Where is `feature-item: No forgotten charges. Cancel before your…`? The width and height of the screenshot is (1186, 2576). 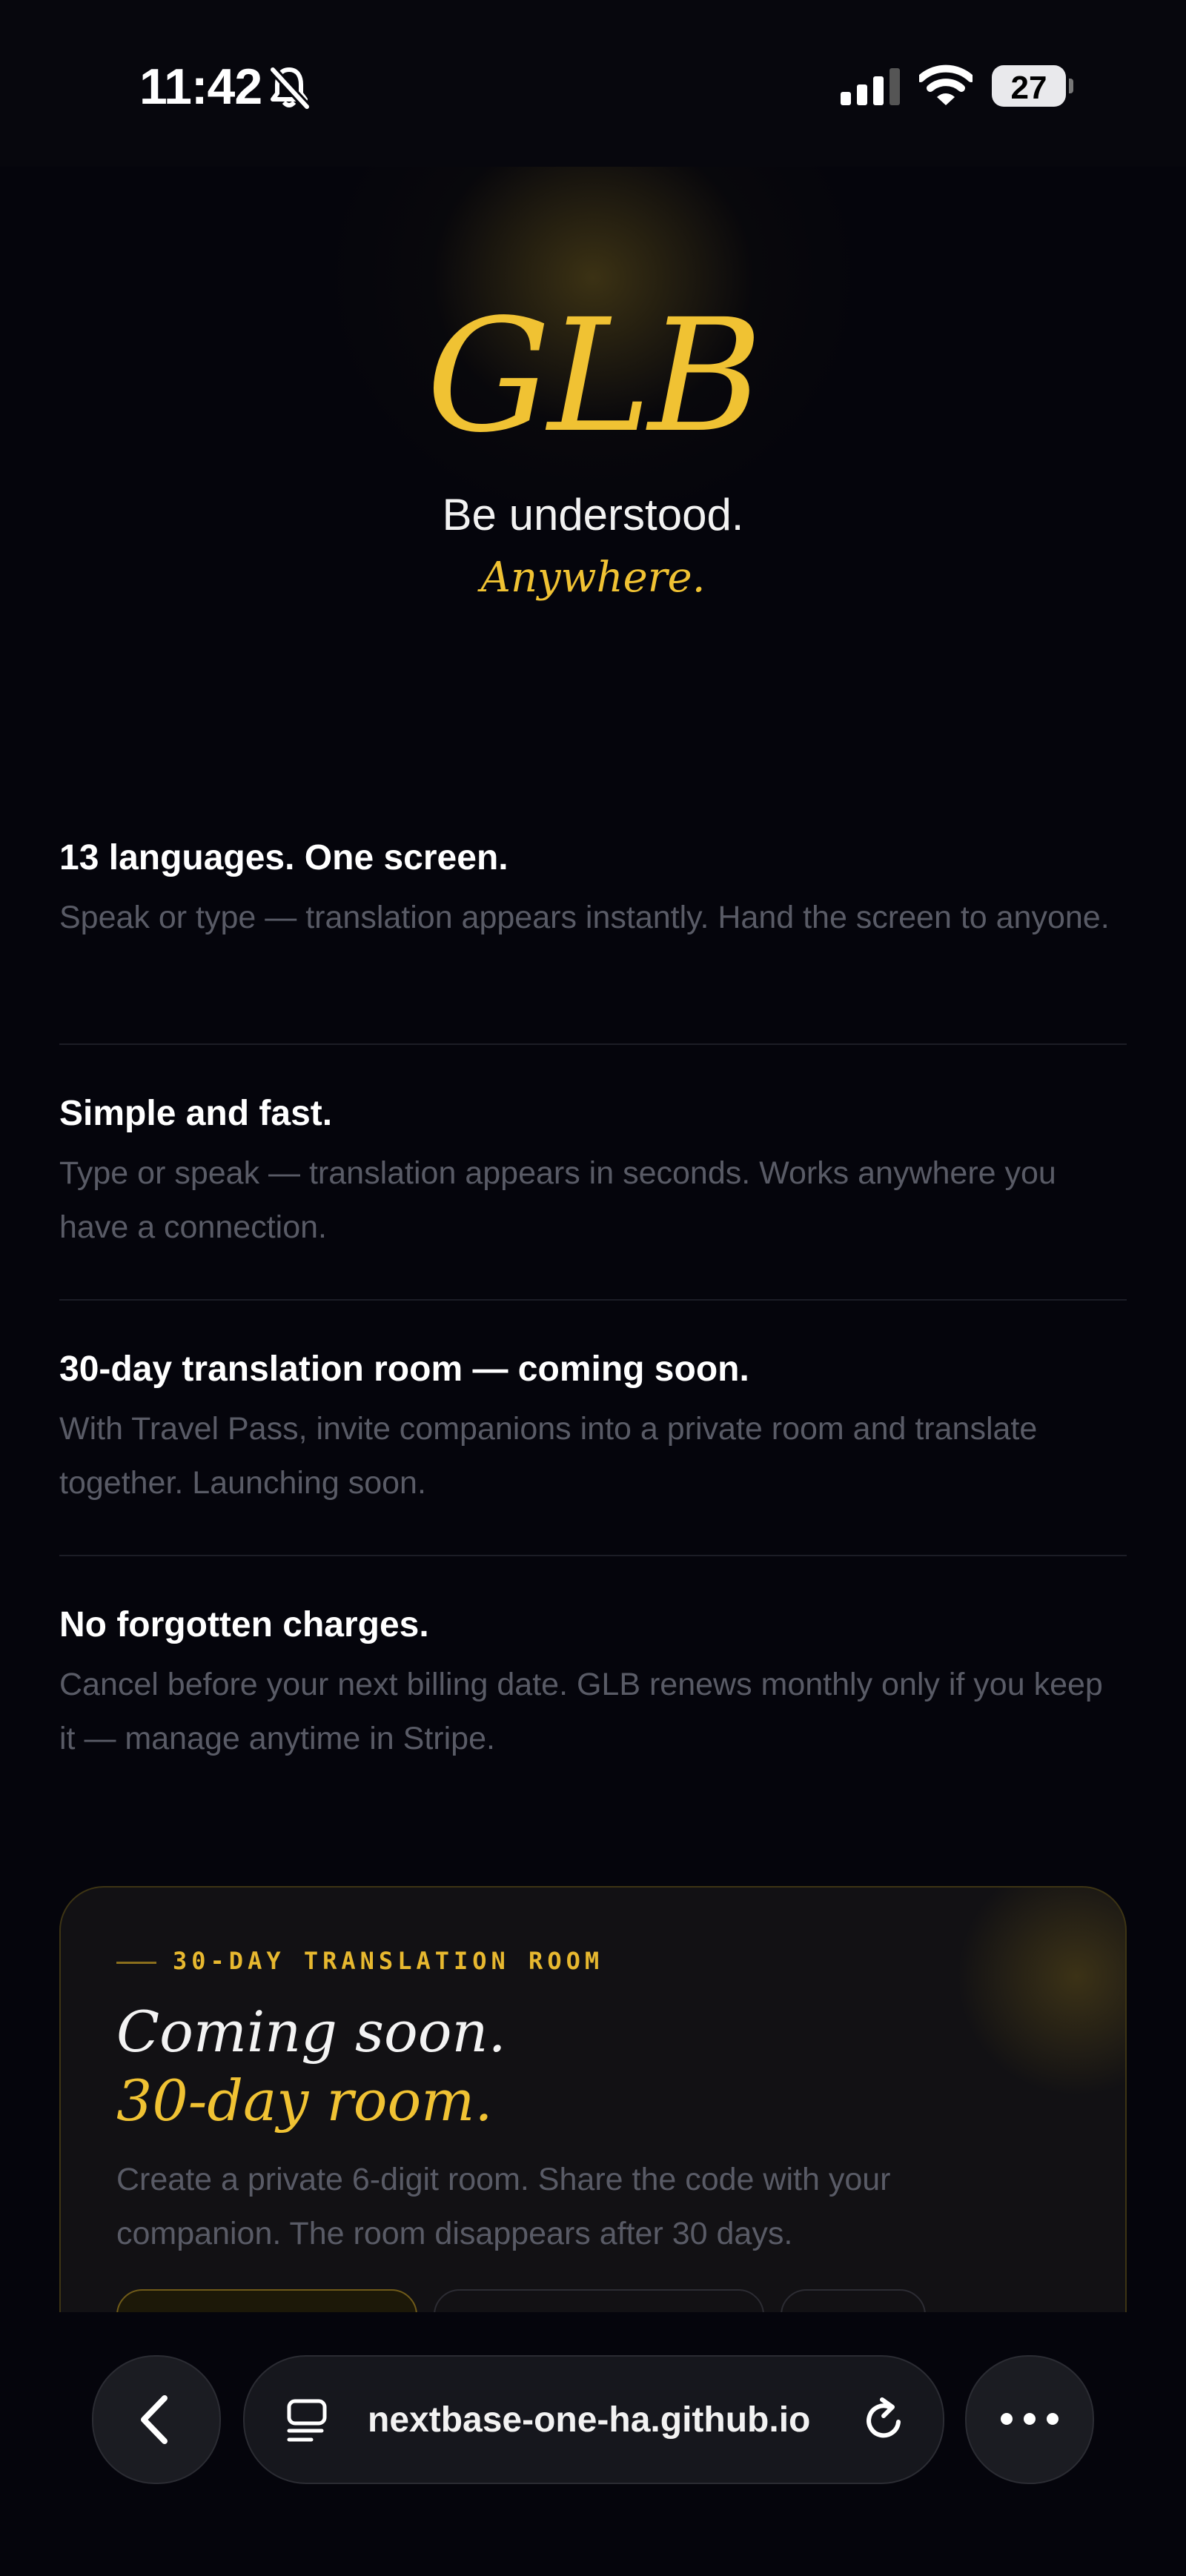
feature-item: No forgotten charges. Cancel before your… is located at coordinates (593, 1684).